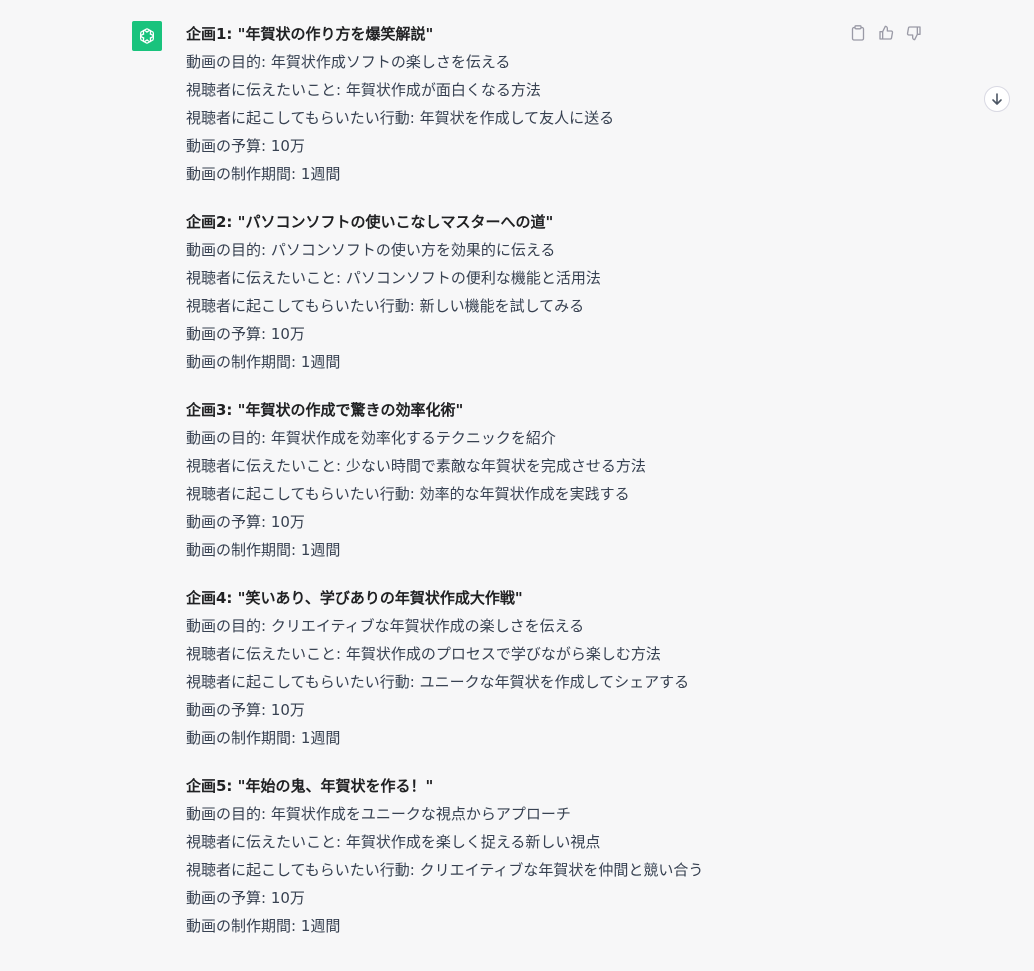  What do you see at coordinates (858, 33) in the screenshot?
I see `clipboard-icon` at bounding box center [858, 33].